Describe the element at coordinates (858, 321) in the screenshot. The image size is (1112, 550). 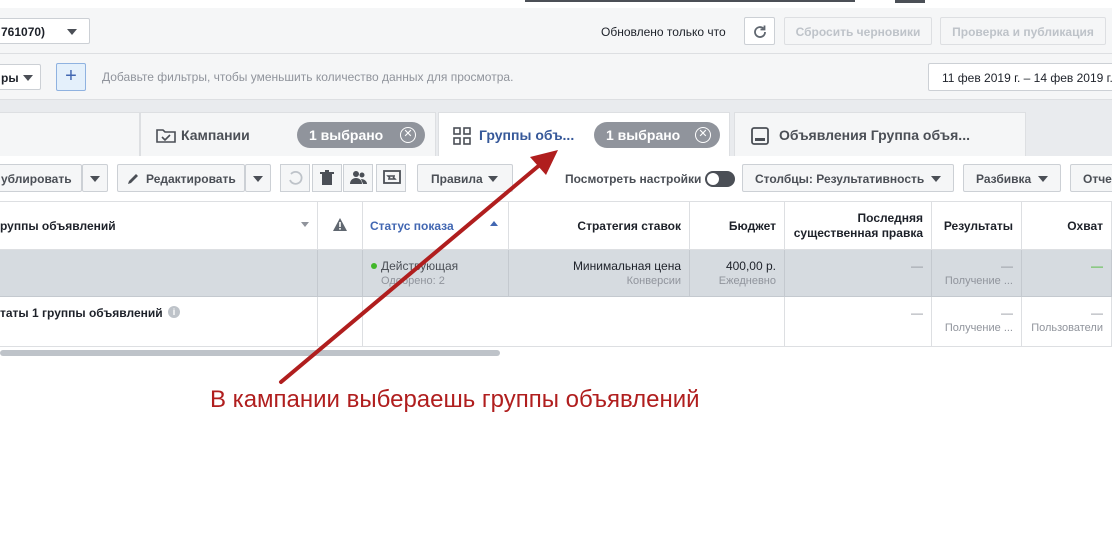
I see `summary-last-edit-cell: —` at that location.